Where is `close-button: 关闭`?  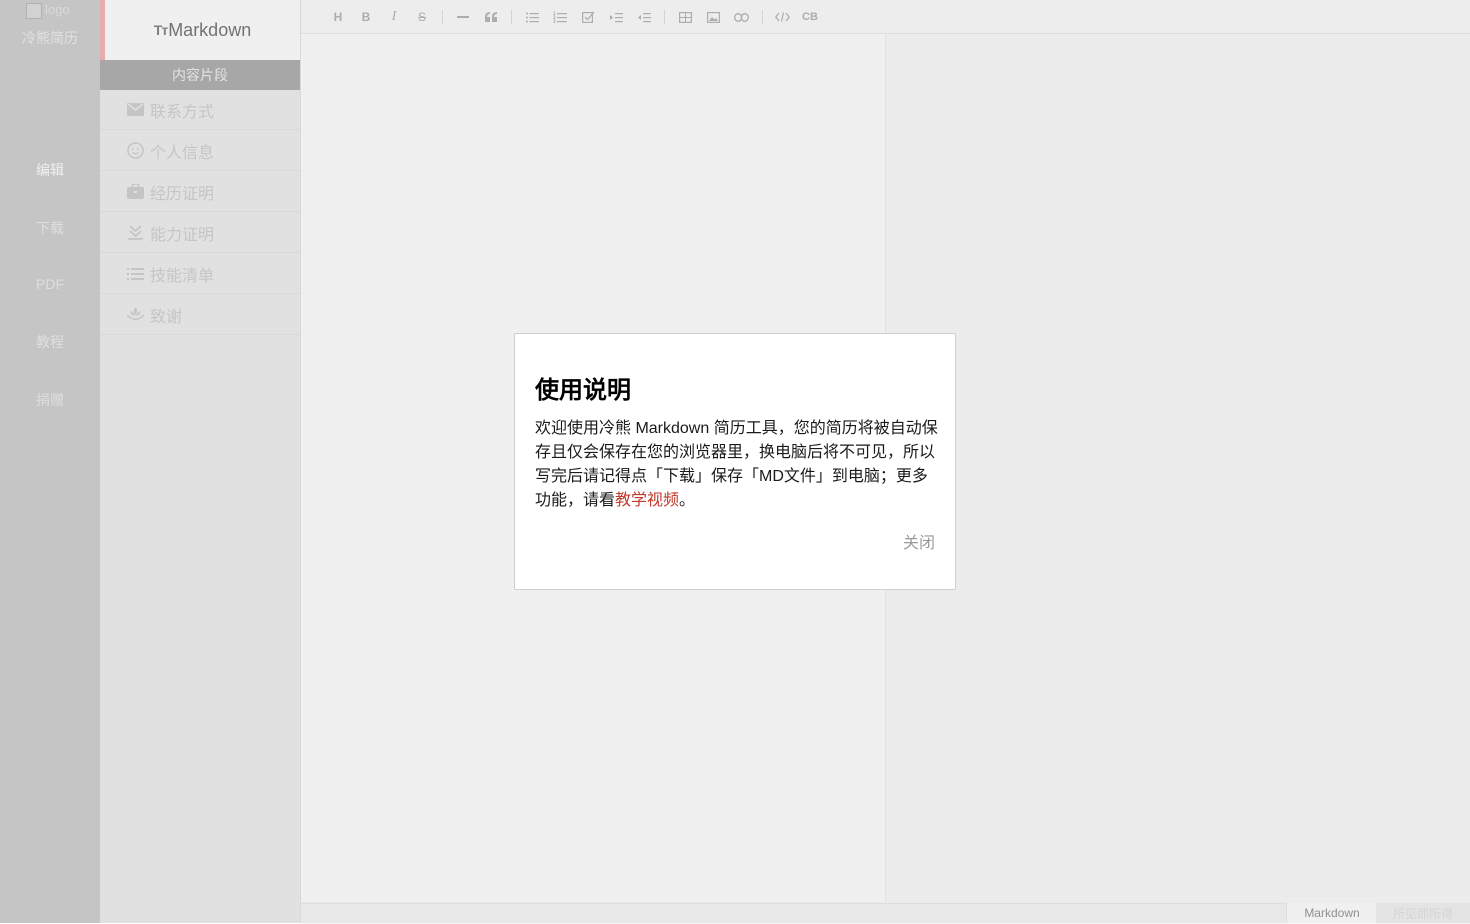 close-button: 关闭 is located at coordinates (919, 541).